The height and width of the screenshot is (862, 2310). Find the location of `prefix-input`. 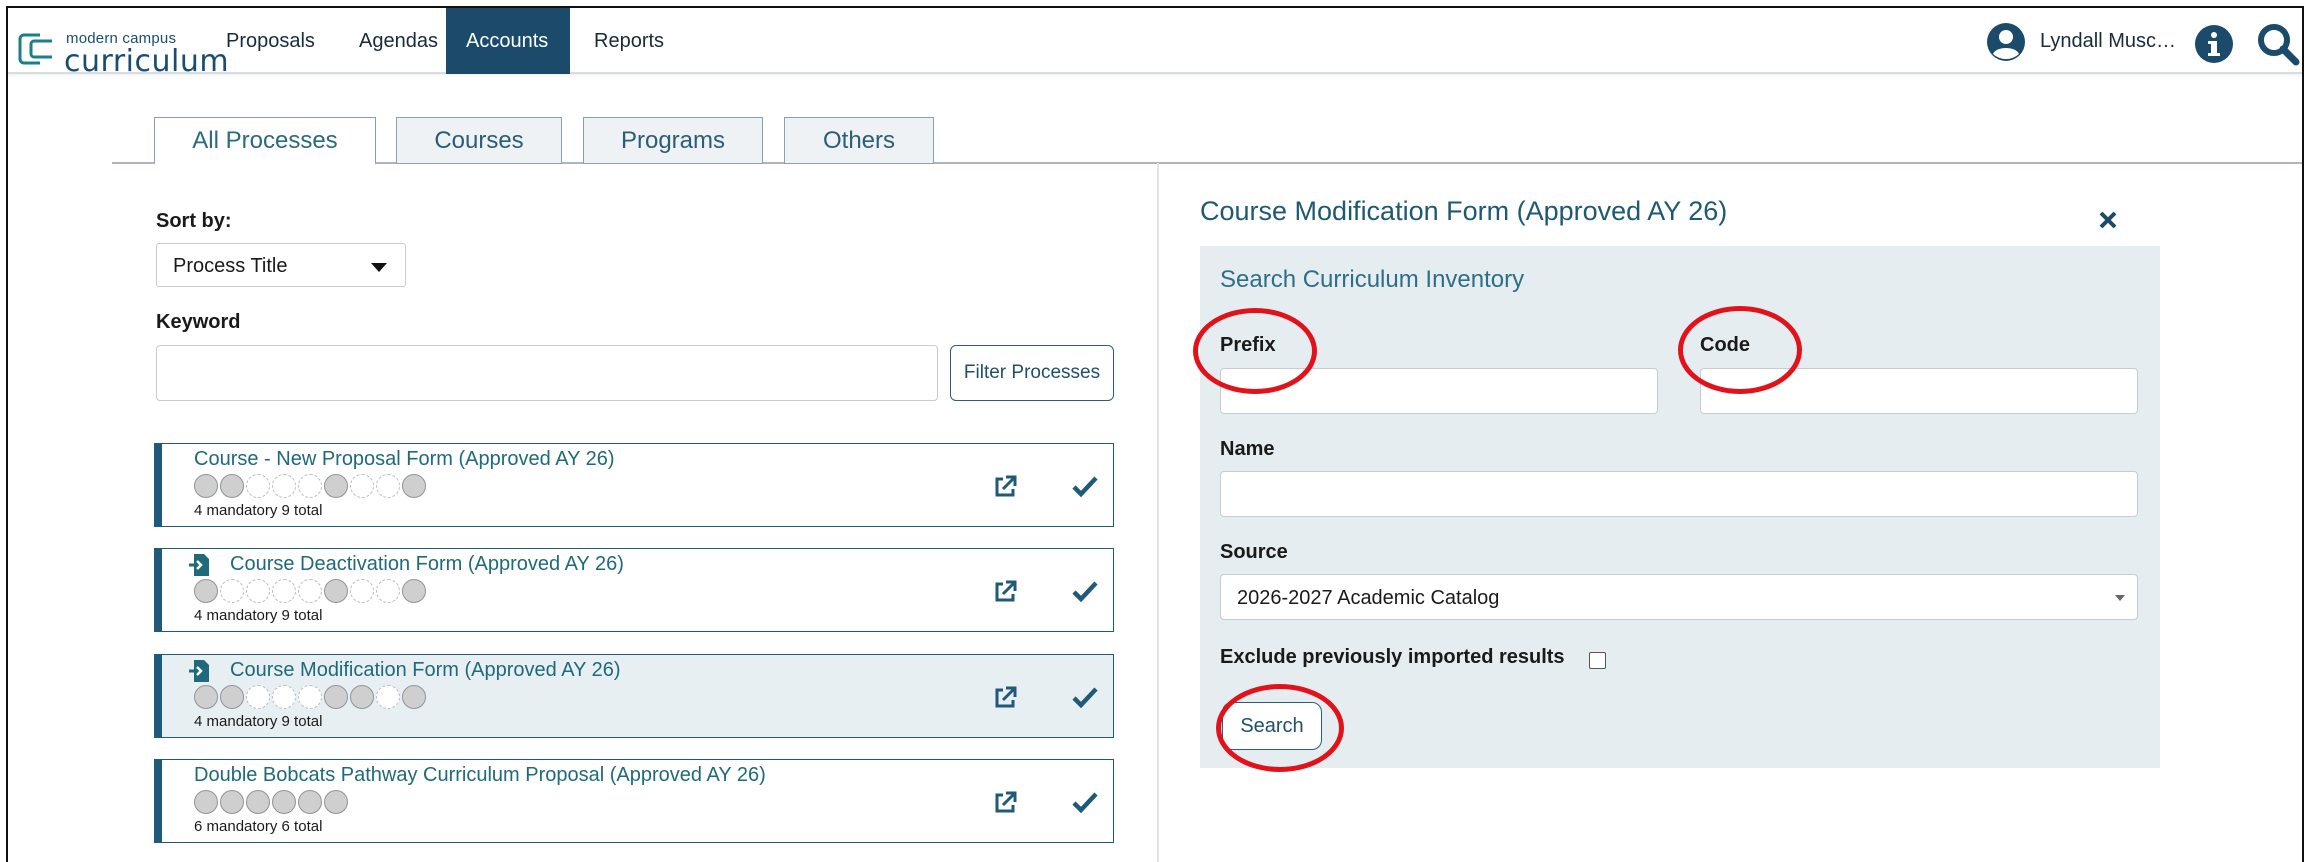

prefix-input is located at coordinates (1439, 391).